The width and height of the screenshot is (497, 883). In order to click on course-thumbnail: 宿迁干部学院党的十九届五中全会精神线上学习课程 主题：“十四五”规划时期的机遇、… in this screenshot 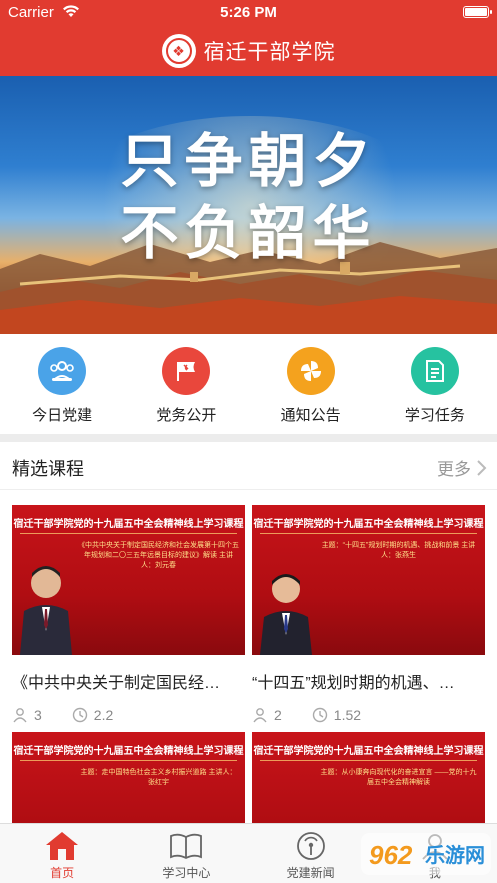, I will do `click(368, 580)`.